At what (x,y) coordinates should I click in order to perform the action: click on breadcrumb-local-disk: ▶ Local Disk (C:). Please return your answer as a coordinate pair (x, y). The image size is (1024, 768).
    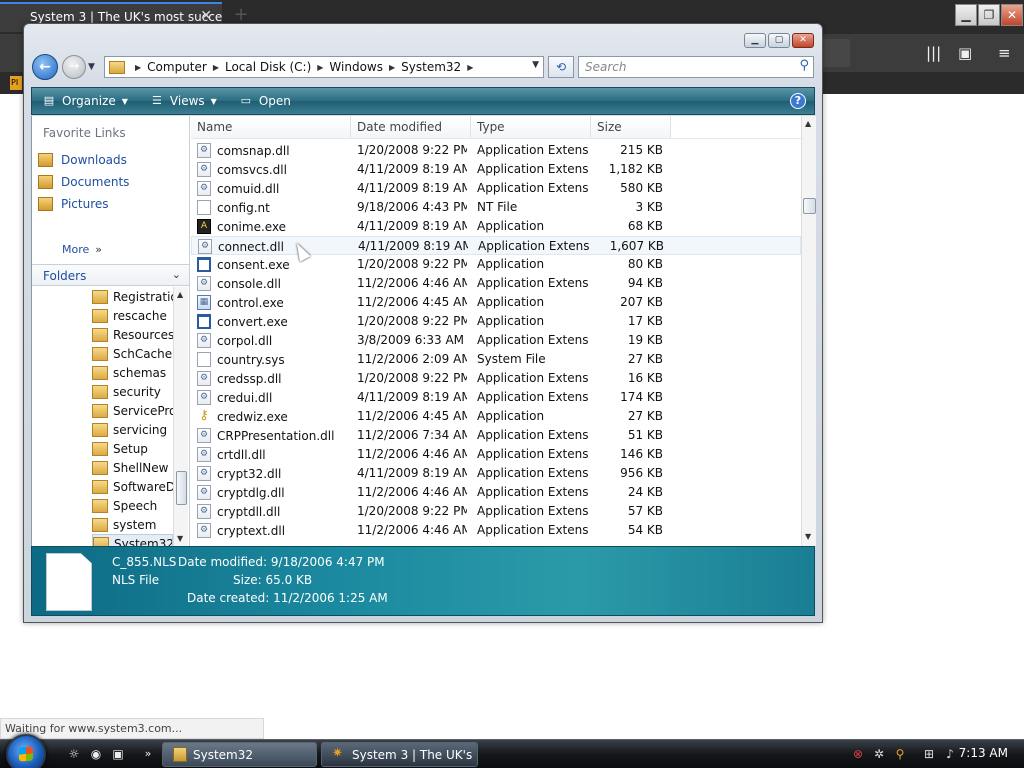
    Looking at the image, I should click on (261, 67).